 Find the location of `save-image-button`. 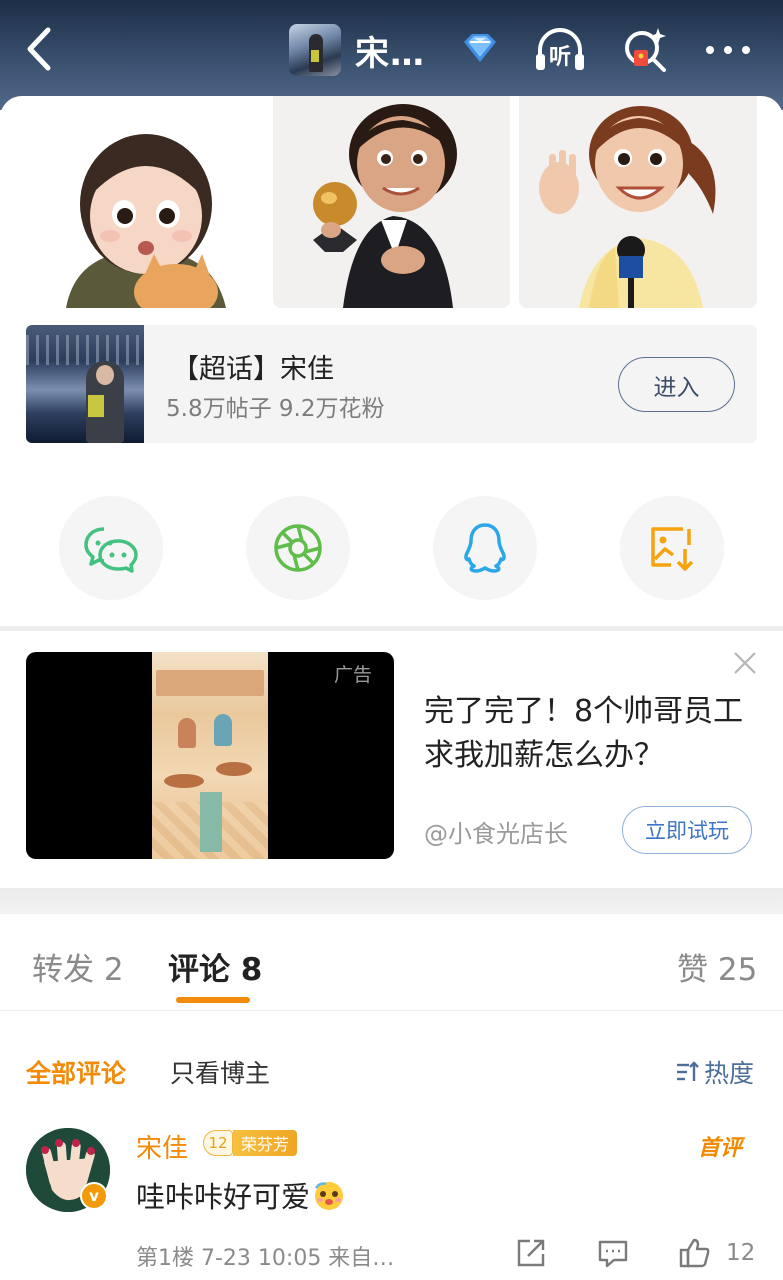

save-image-button is located at coordinates (672, 548).